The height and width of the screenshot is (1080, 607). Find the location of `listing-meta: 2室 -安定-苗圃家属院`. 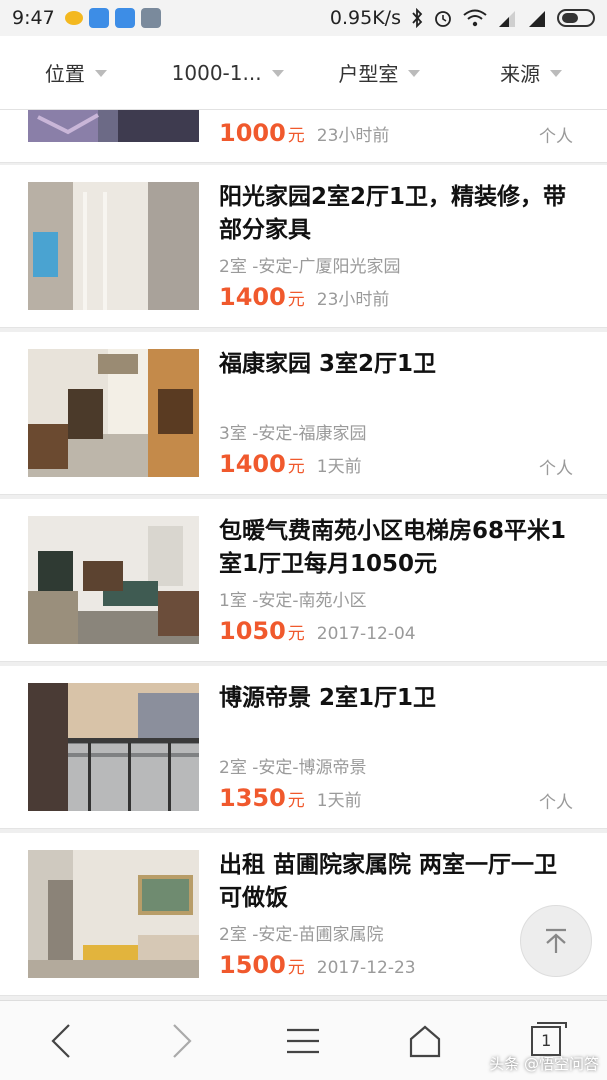

listing-meta: 2室 -安定-苗圃家属院 is located at coordinates (301, 935).